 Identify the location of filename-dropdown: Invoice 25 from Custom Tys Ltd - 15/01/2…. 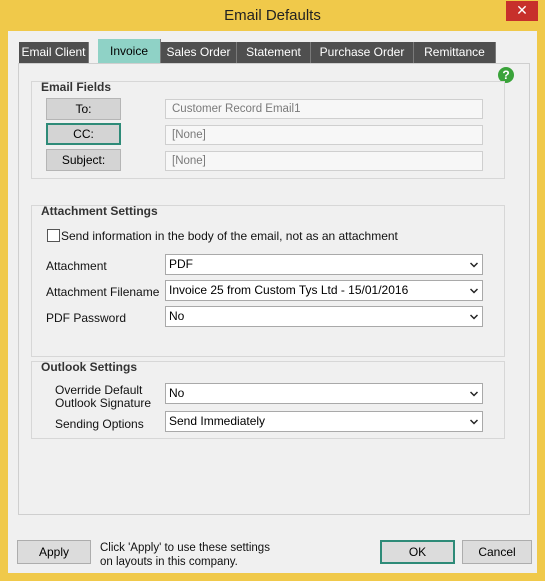
(324, 290).